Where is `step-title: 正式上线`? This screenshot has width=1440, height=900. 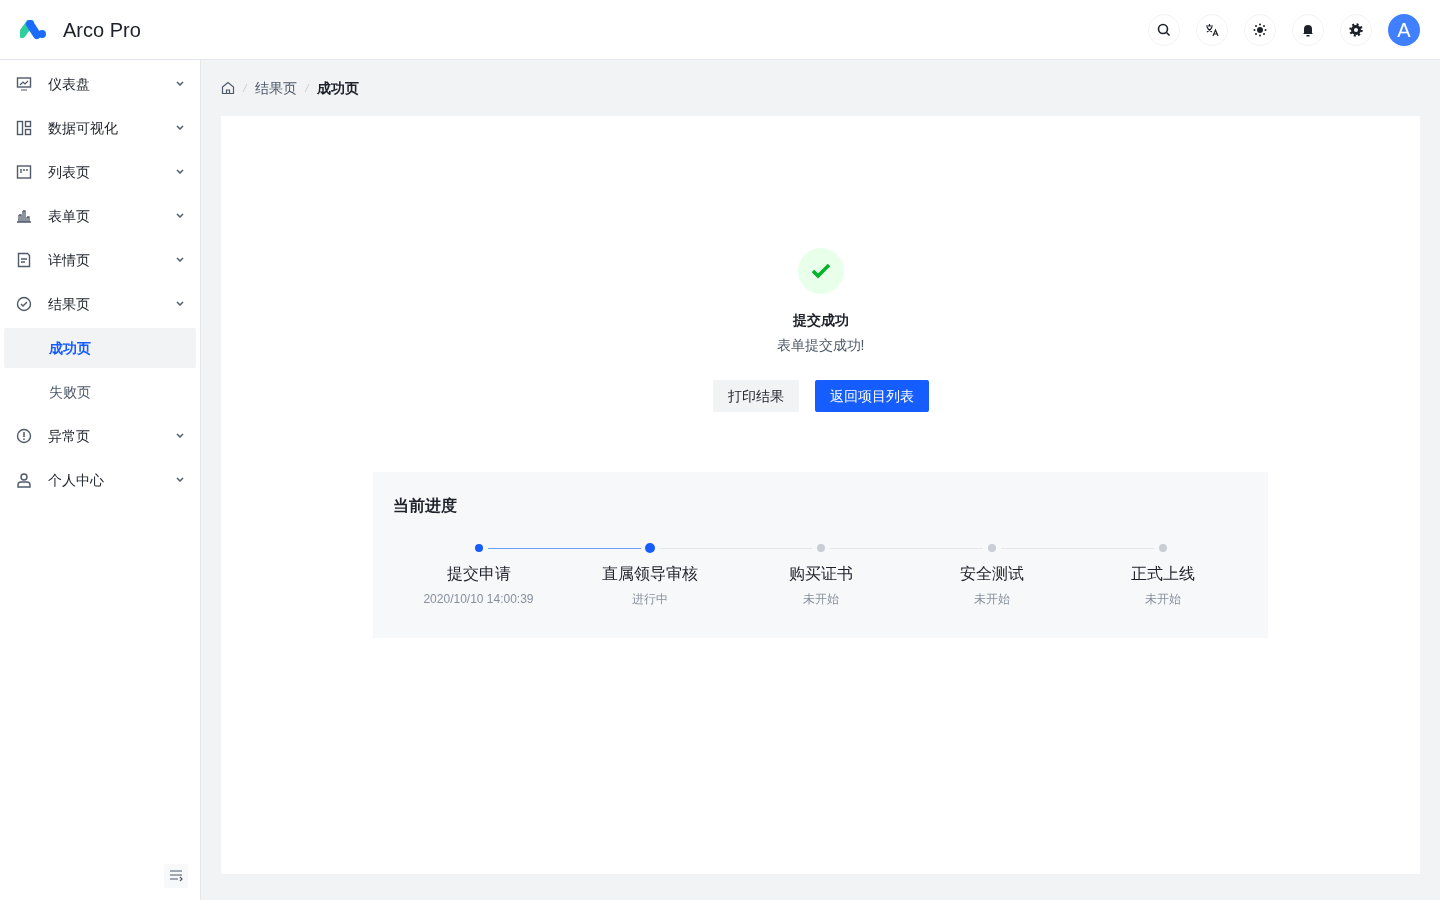 step-title: 正式上线 is located at coordinates (1162, 574).